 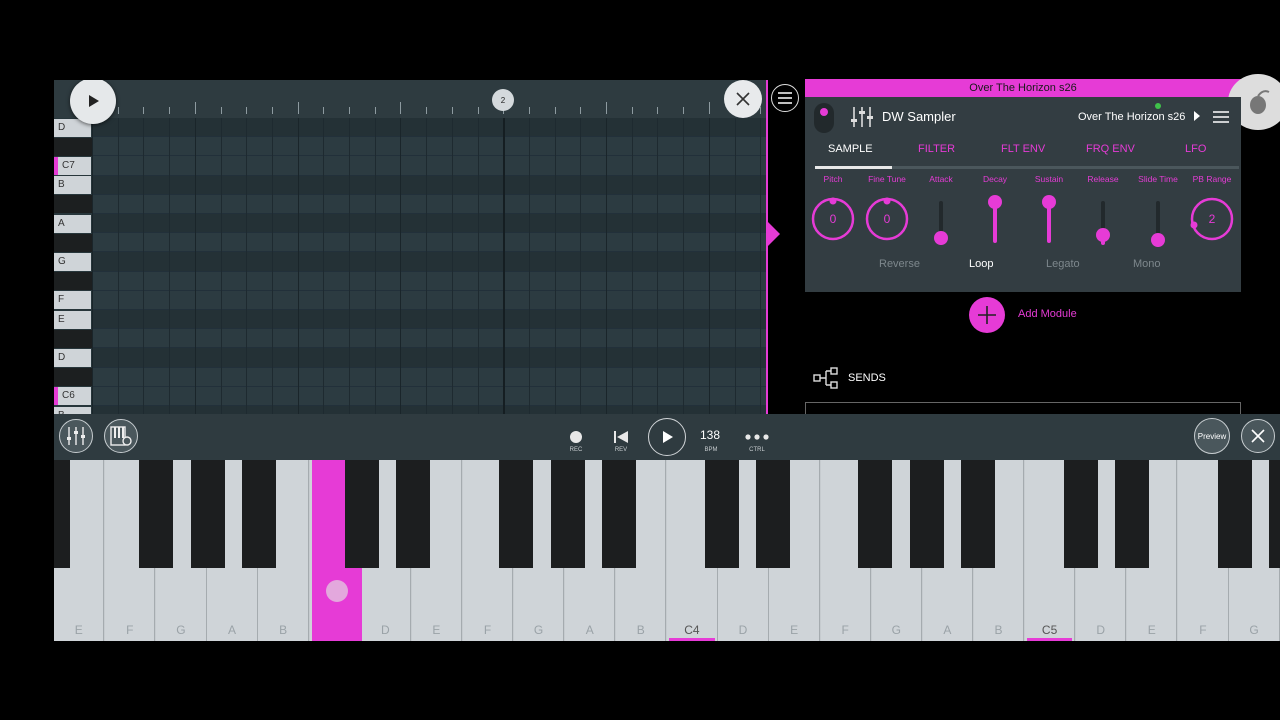 What do you see at coordinates (887, 219) in the screenshot?
I see `fine-tune-knob: 0` at bounding box center [887, 219].